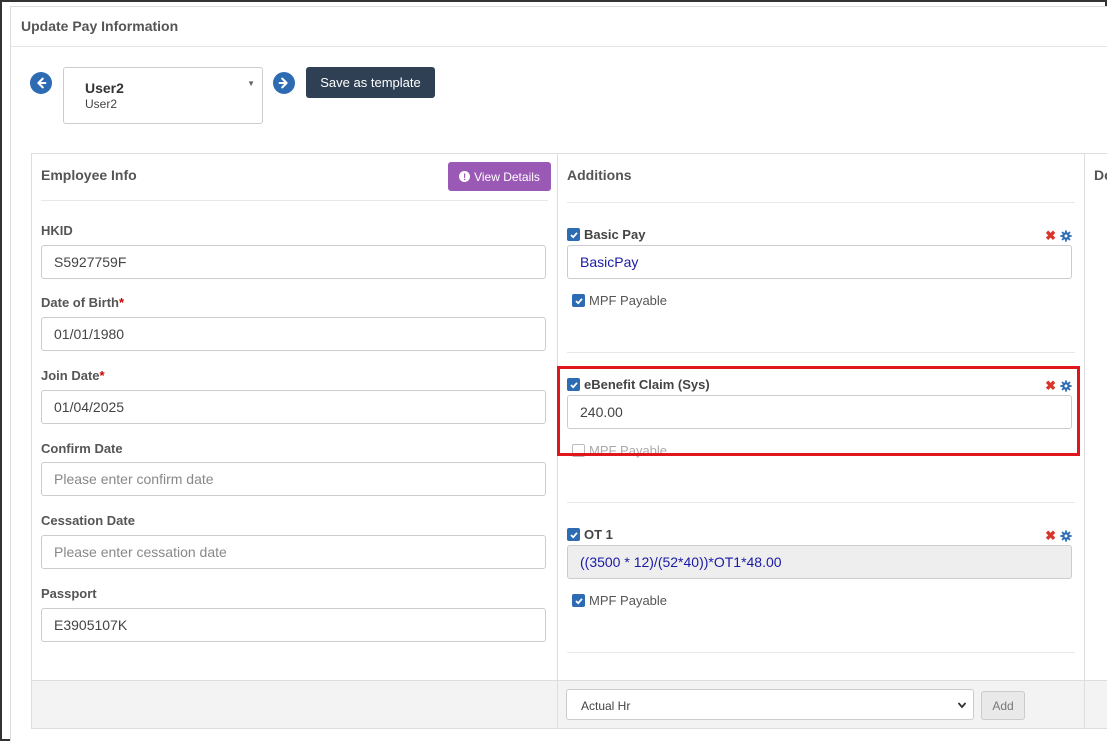 The height and width of the screenshot is (741, 1107). I want to click on checkbox-unchecked-icon, so click(578, 450).